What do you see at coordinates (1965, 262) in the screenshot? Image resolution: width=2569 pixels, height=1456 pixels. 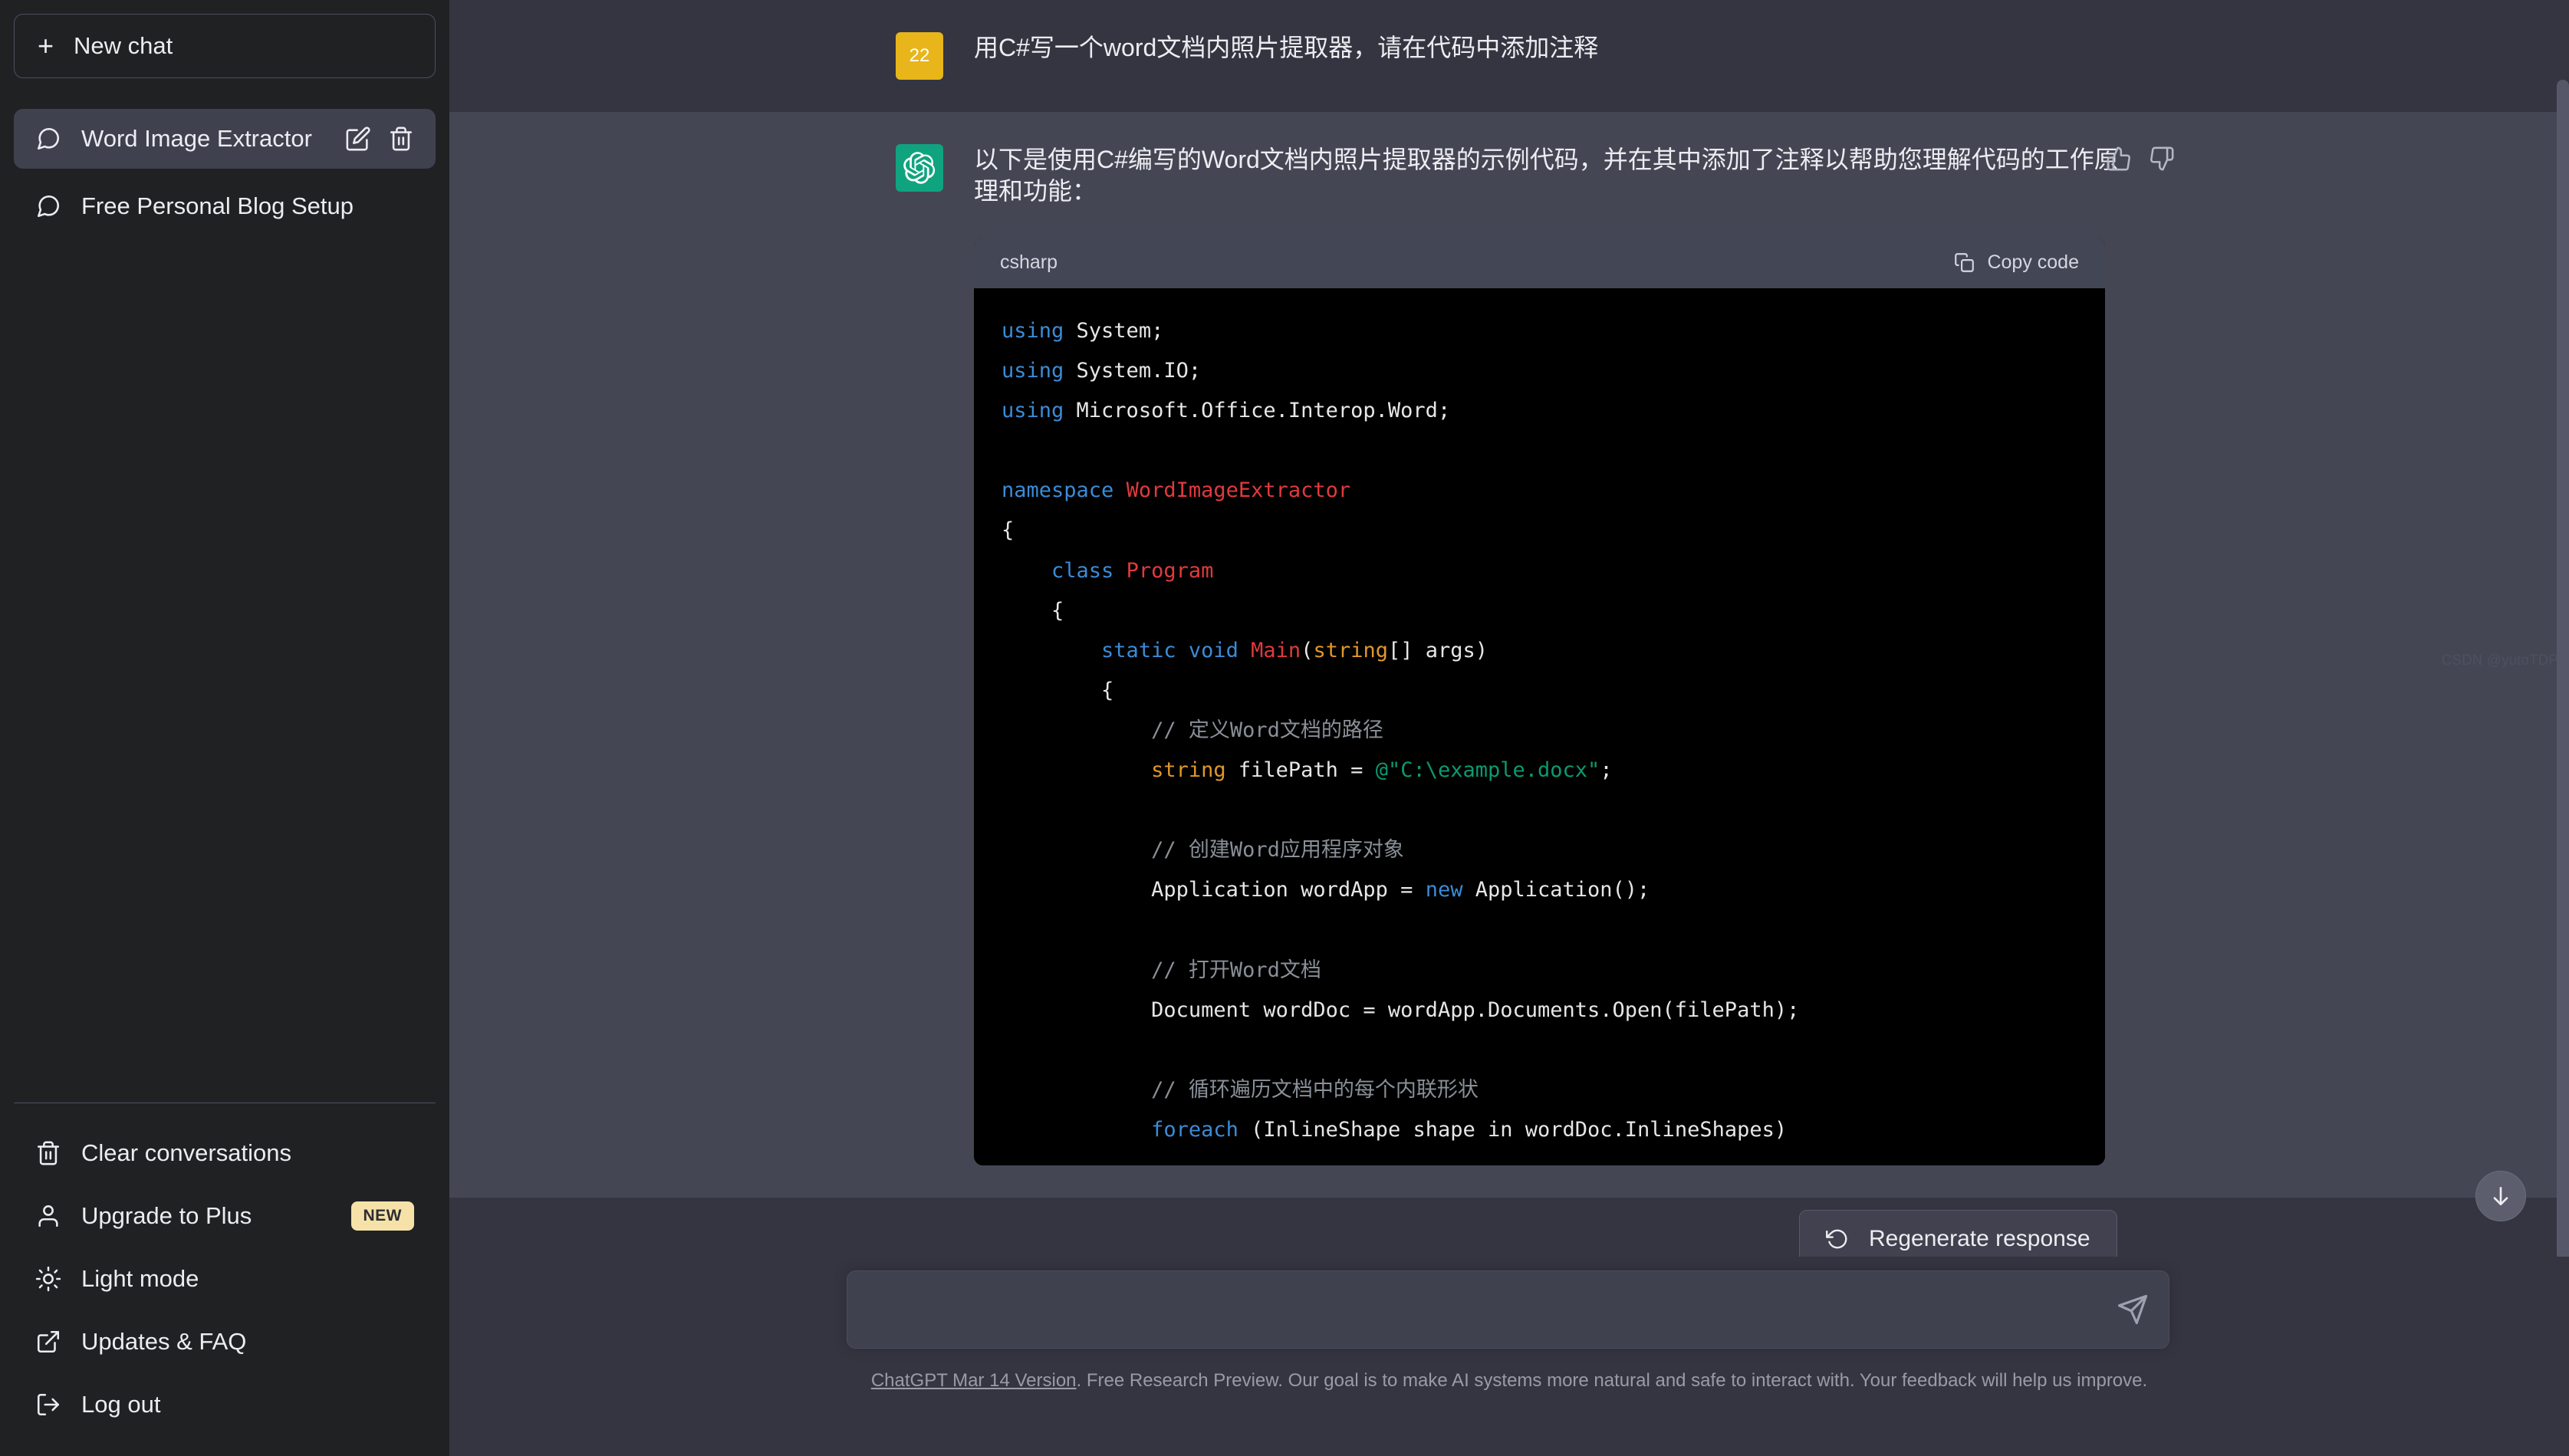 I see `clipboard-icon` at bounding box center [1965, 262].